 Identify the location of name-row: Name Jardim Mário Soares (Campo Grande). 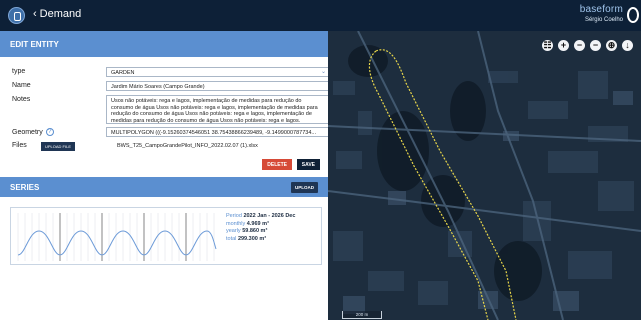
(170, 86).